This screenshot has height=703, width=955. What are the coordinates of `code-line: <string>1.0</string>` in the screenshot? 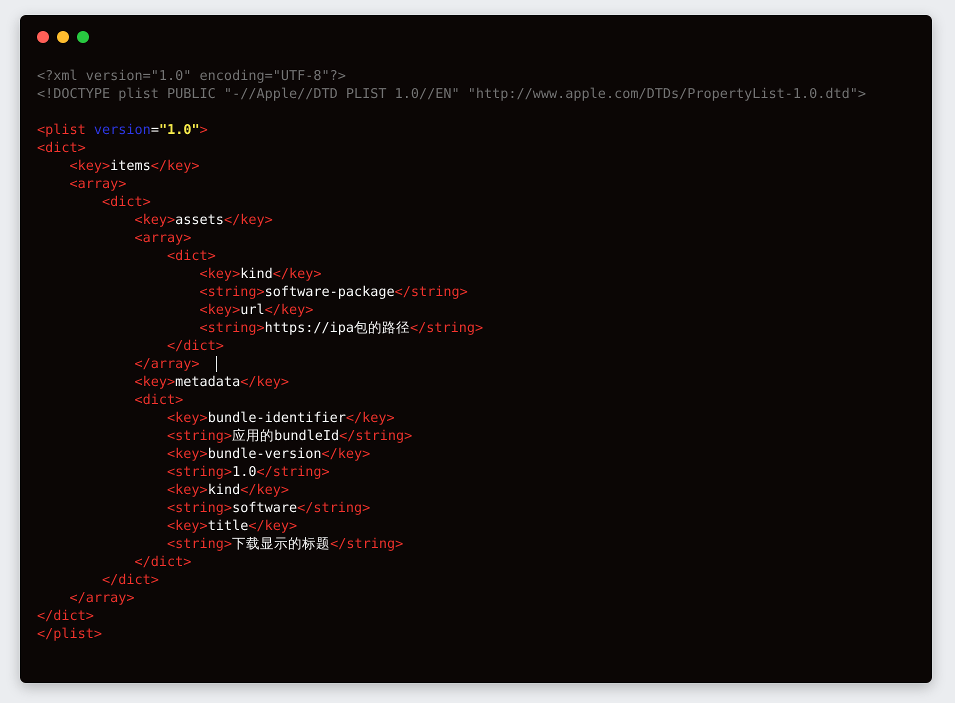 It's located at (248, 472).